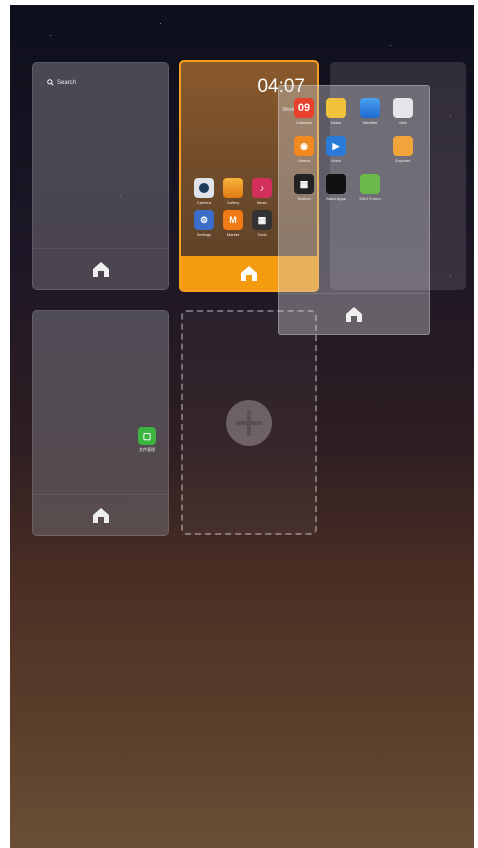 This screenshot has width=478, height=848. I want to click on app-black-apps: Black Apps, so click(336, 187).